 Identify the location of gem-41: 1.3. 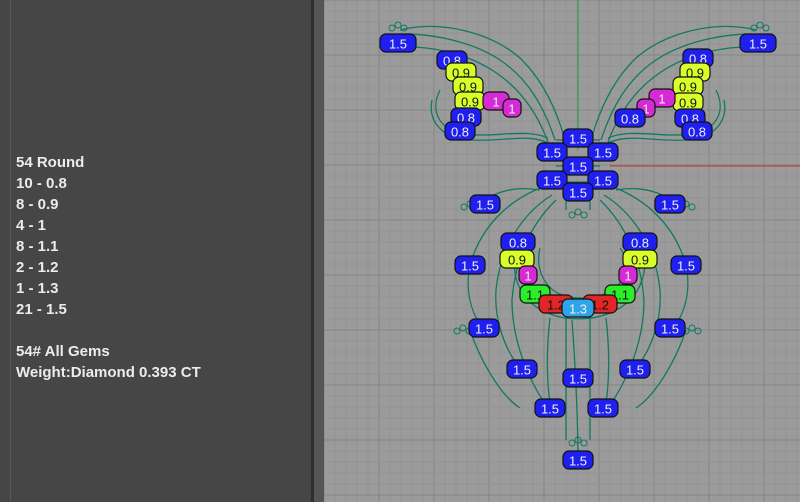
(578, 308).